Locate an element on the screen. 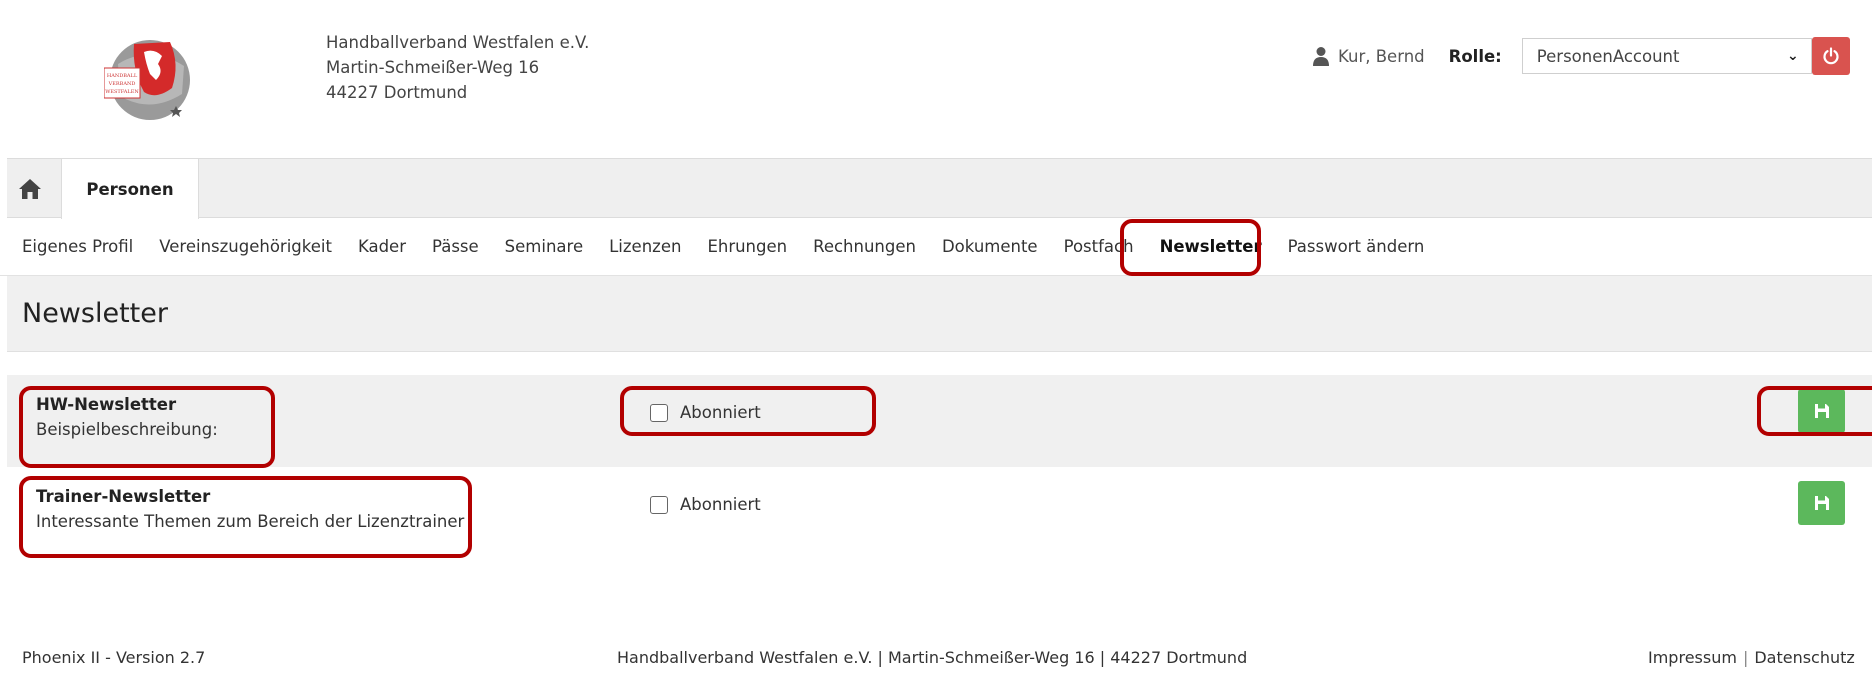  subnav-paesse: Pässe is located at coordinates (455, 246).